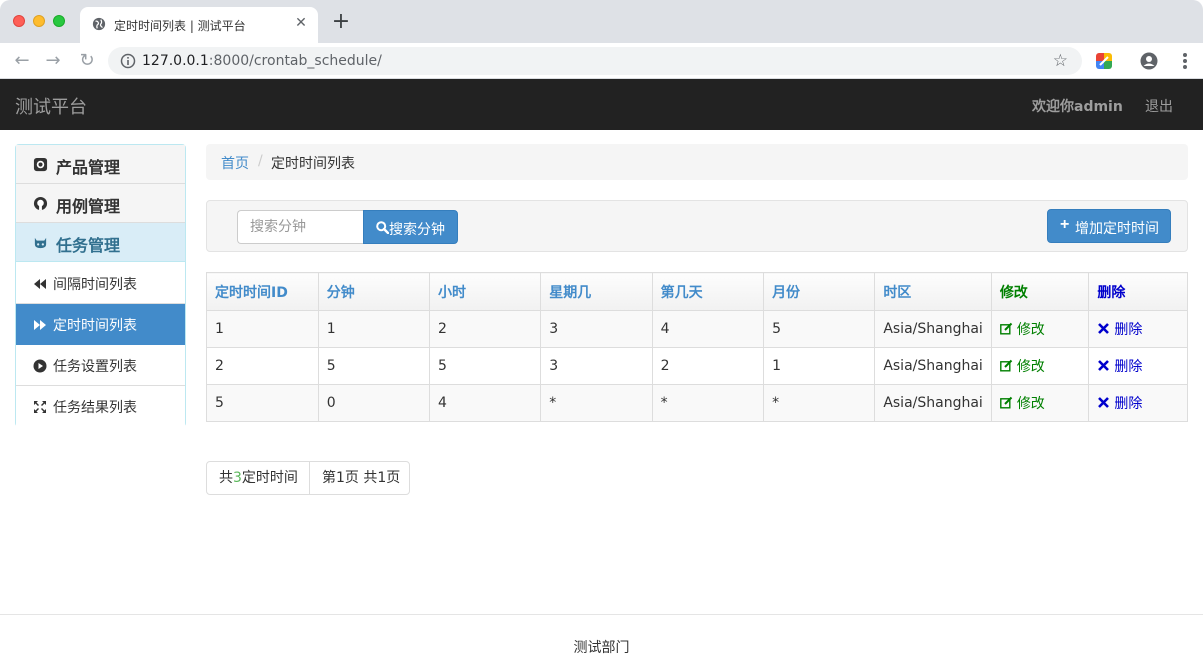 The height and width of the screenshot is (669, 1203). I want to click on column-header: 小时, so click(485, 291).